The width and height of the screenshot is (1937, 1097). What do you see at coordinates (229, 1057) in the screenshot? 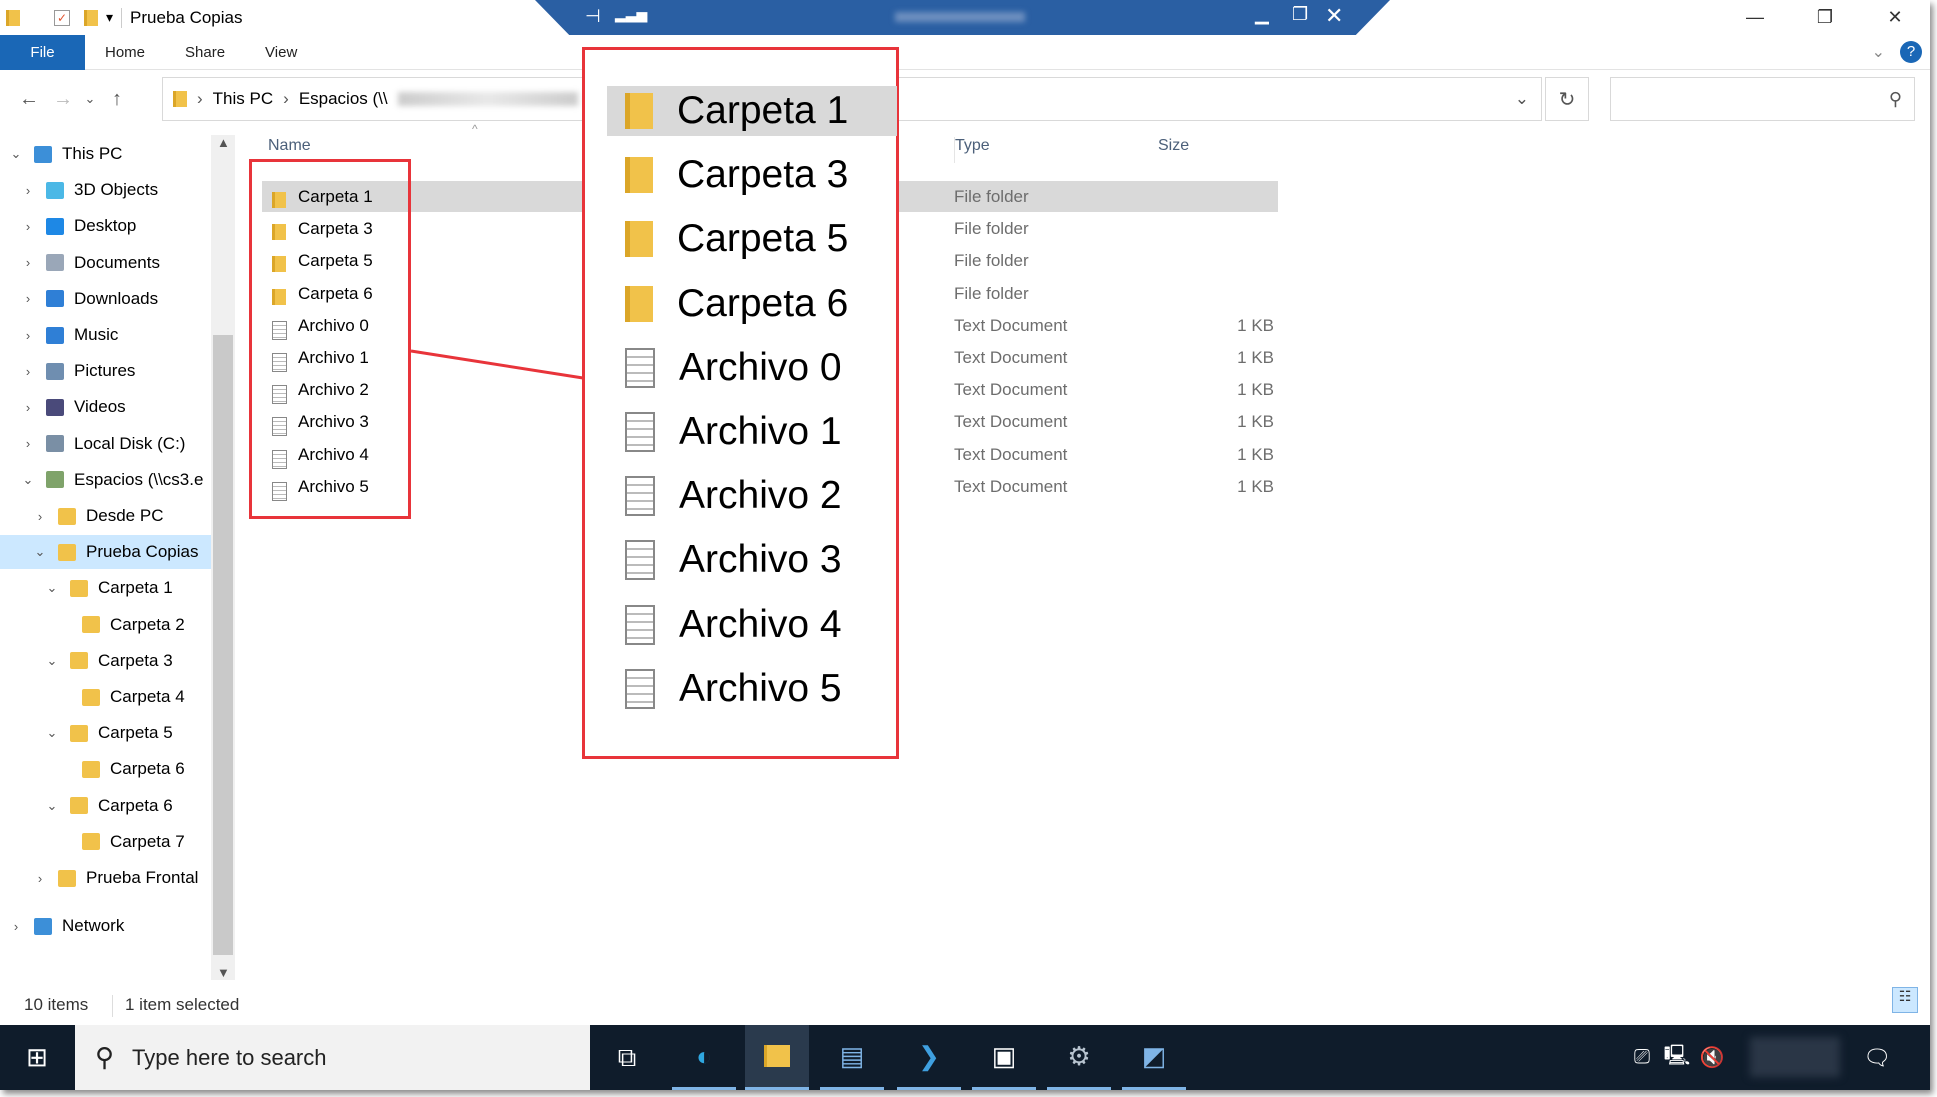
I see `taskbar-search-placeholder: Type here to search` at bounding box center [229, 1057].